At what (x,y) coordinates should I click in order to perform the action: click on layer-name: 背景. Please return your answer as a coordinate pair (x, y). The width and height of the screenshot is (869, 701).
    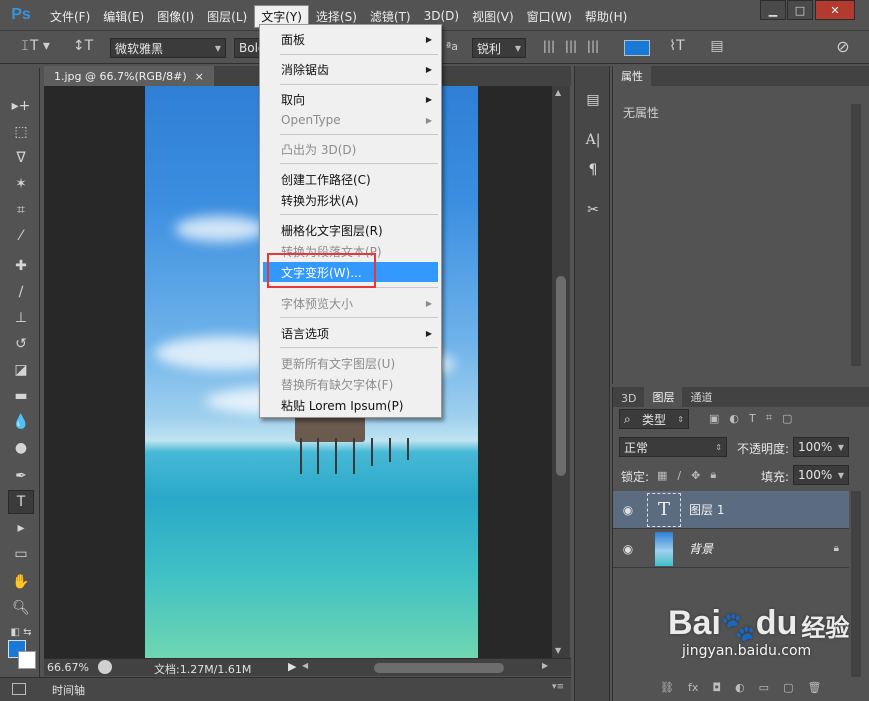
    Looking at the image, I should click on (701, 548).